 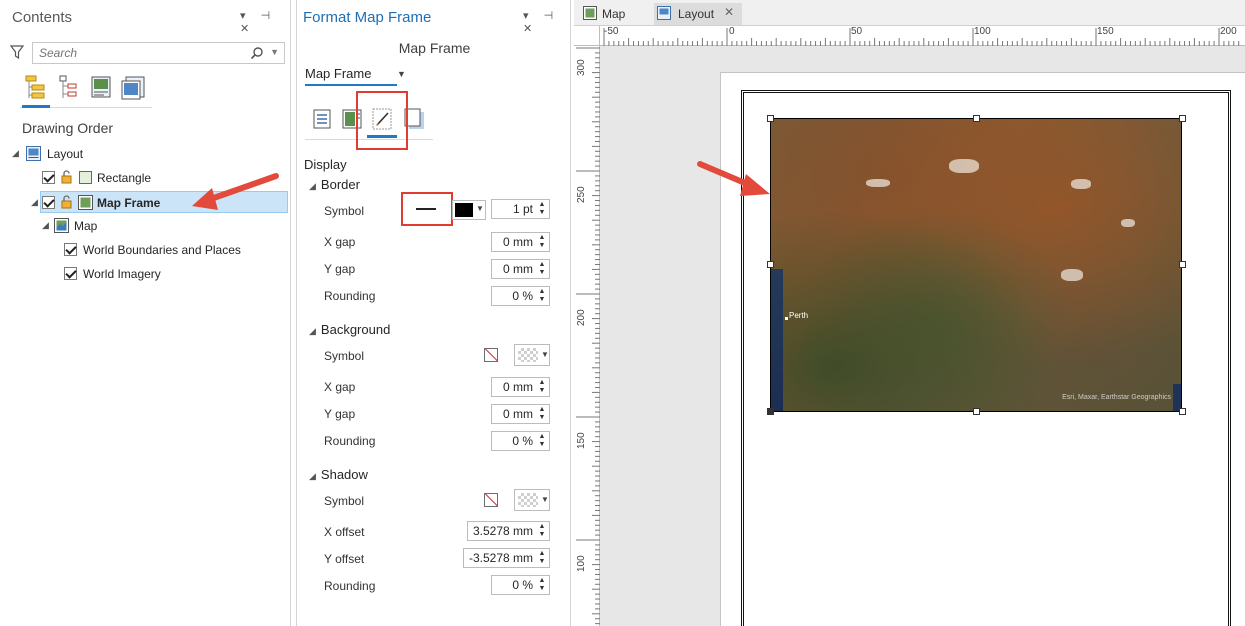 What do you see at coordinates (611, 14) in the screenshot?
I see `tab-map: Map` at bounding box center [611, 14].